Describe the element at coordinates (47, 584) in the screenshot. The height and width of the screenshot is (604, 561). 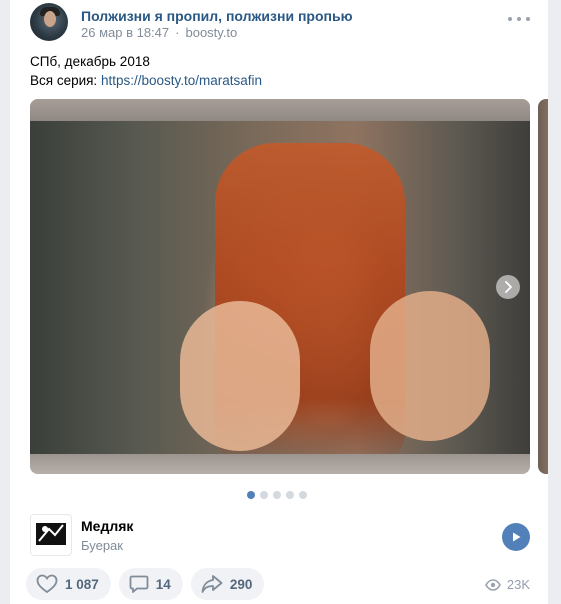
I see `heart-icon` at that location.